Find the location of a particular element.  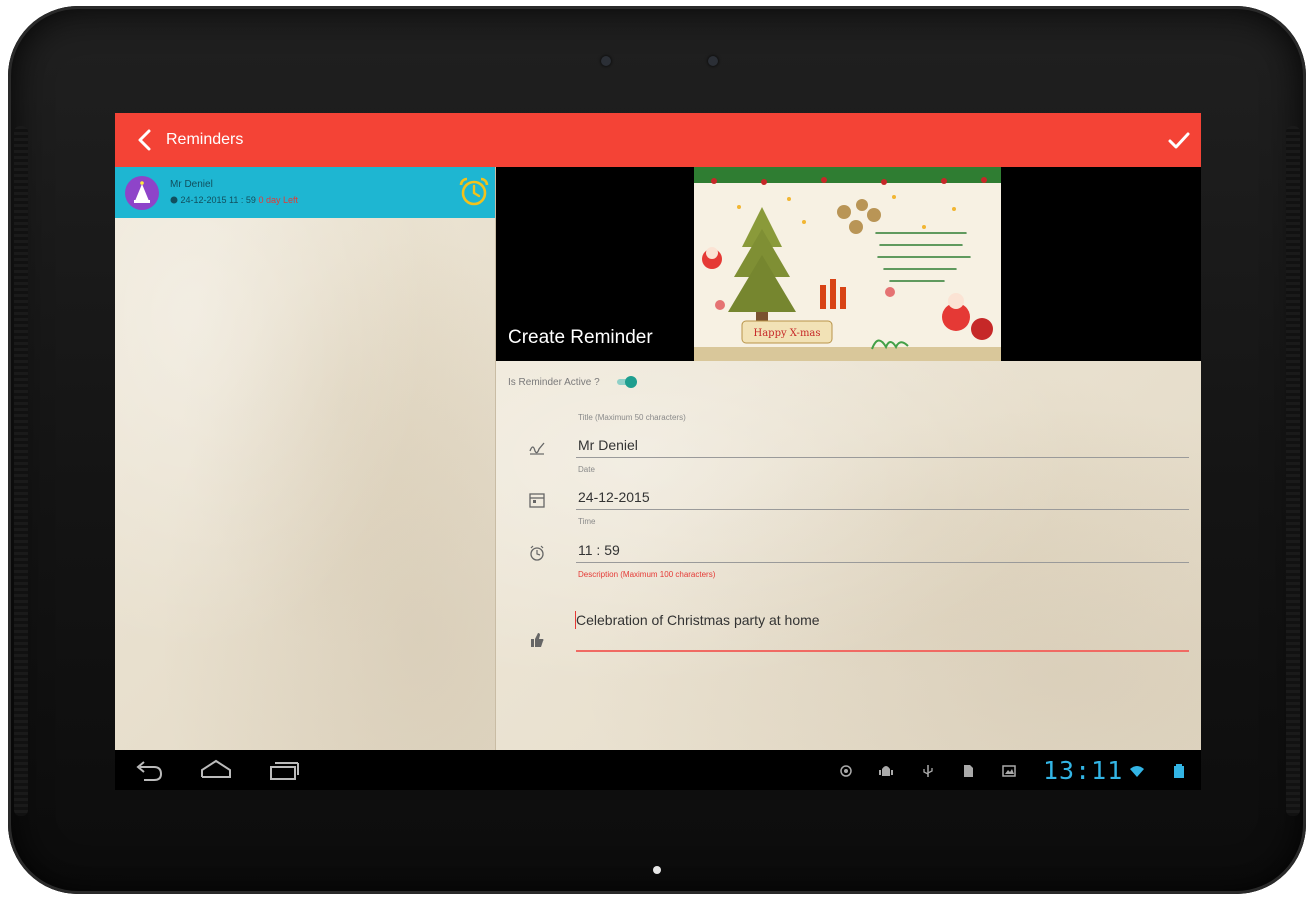

text-cursor is located at coordinates (575, 620).